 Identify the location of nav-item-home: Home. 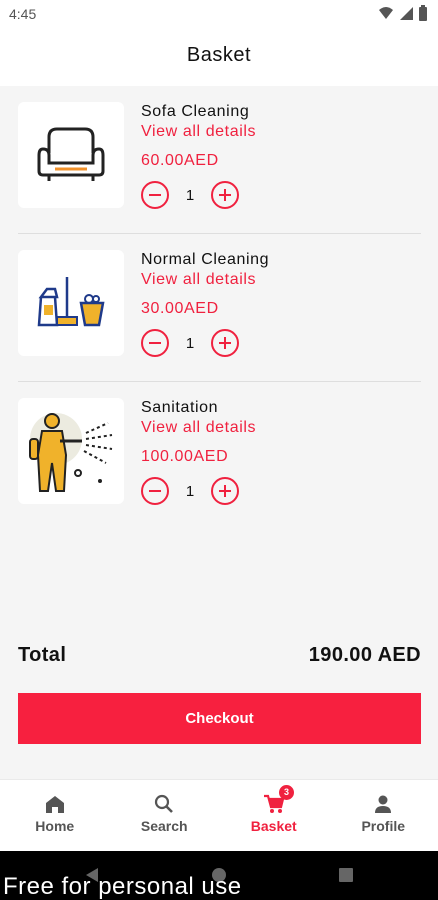
(55, 815).